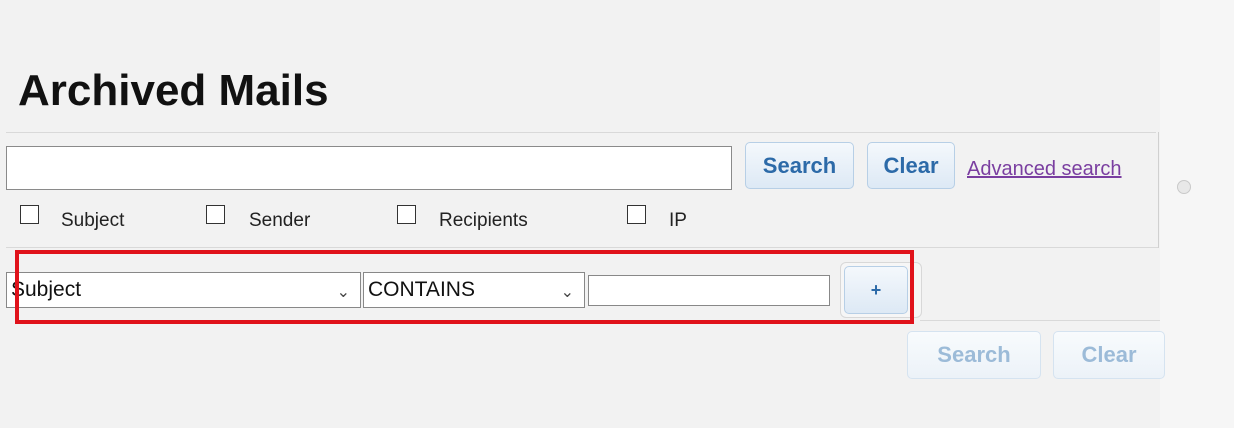 This screenshot has width=1234, height=428. Describe the element at coordinates (406, 214) in the screenshot. I see `recipients-checkbox` at that location.